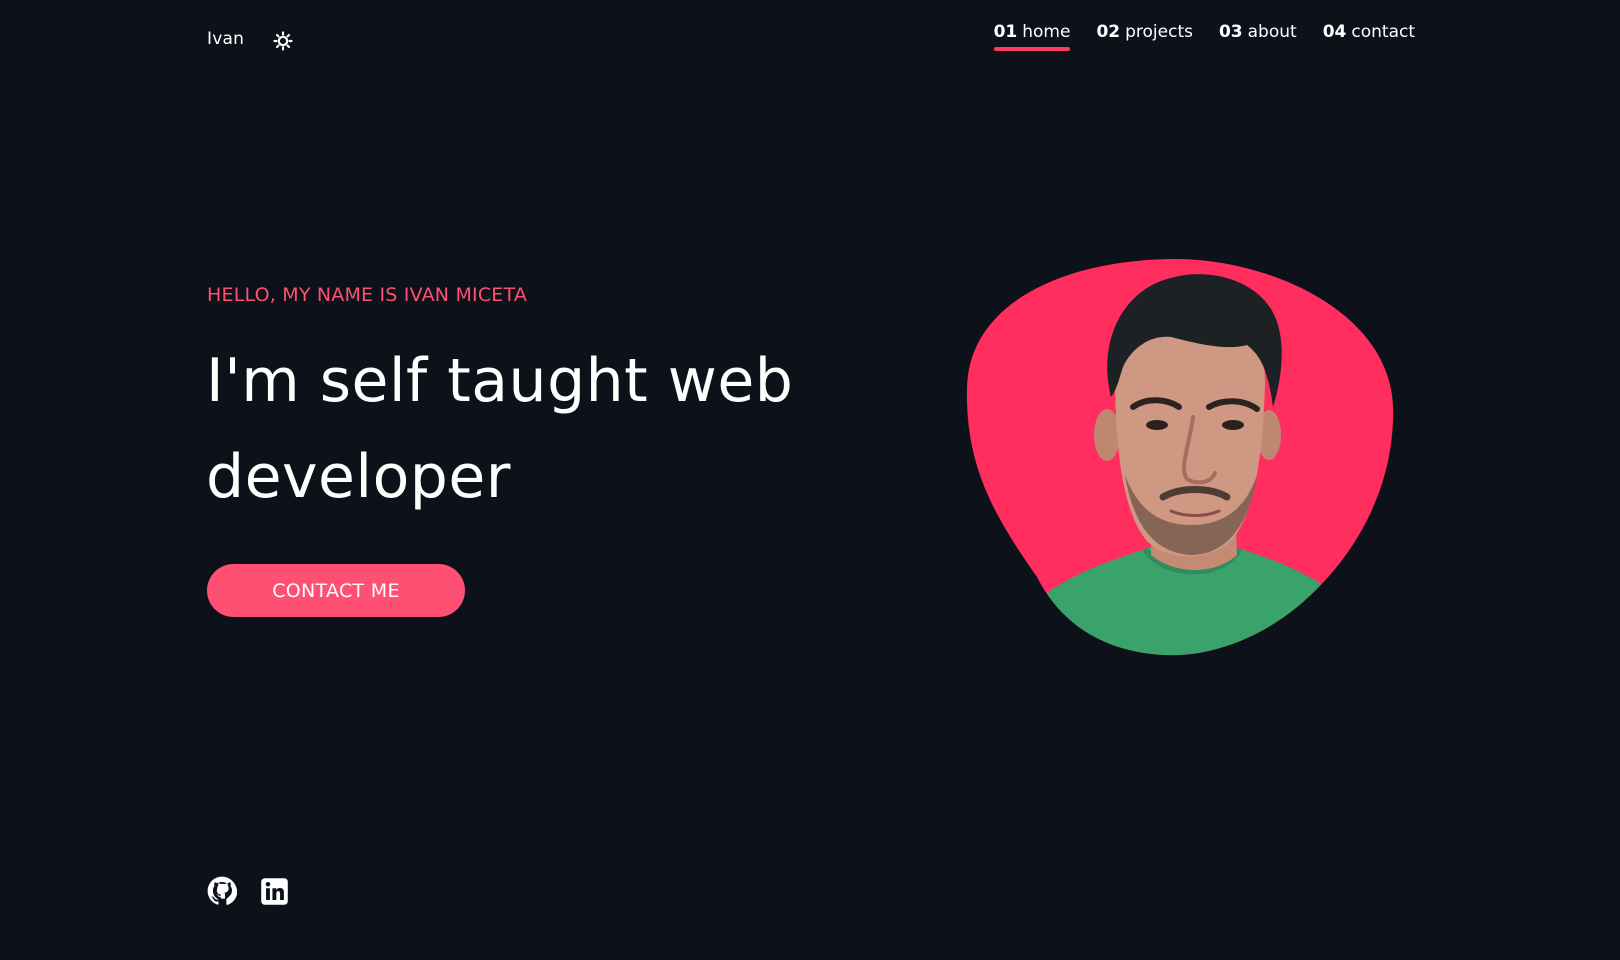  I want to click on hero-eyebrow: HELLO, MY NAME IS IVAN MICETA, so click(367, 295).